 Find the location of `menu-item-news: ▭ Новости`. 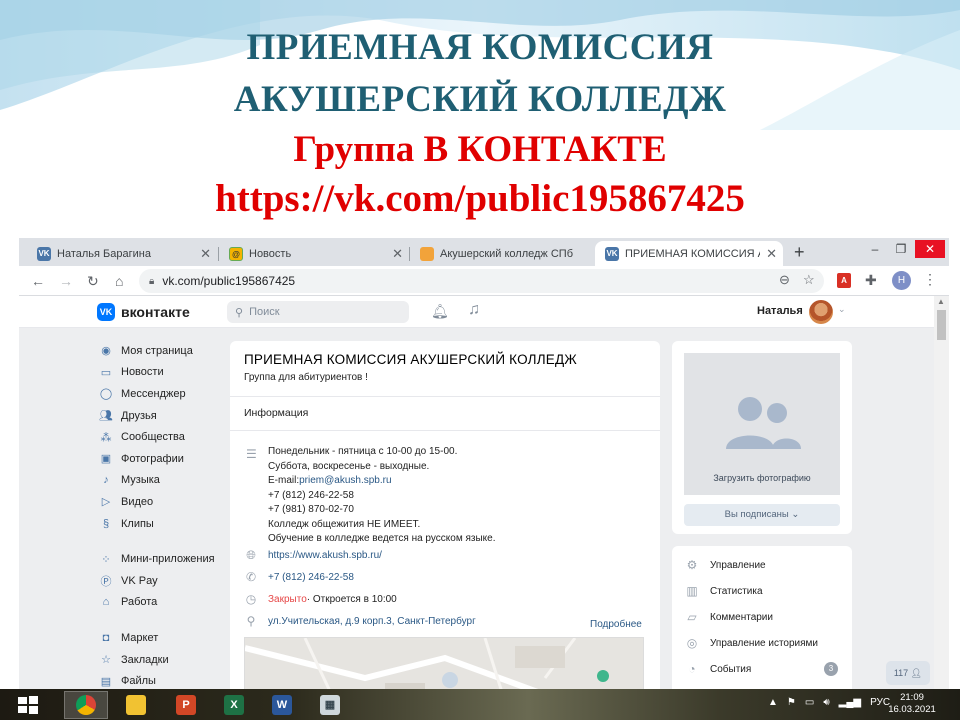

menu-item-news: ▭ Новости is located at coordinates (164, 373).